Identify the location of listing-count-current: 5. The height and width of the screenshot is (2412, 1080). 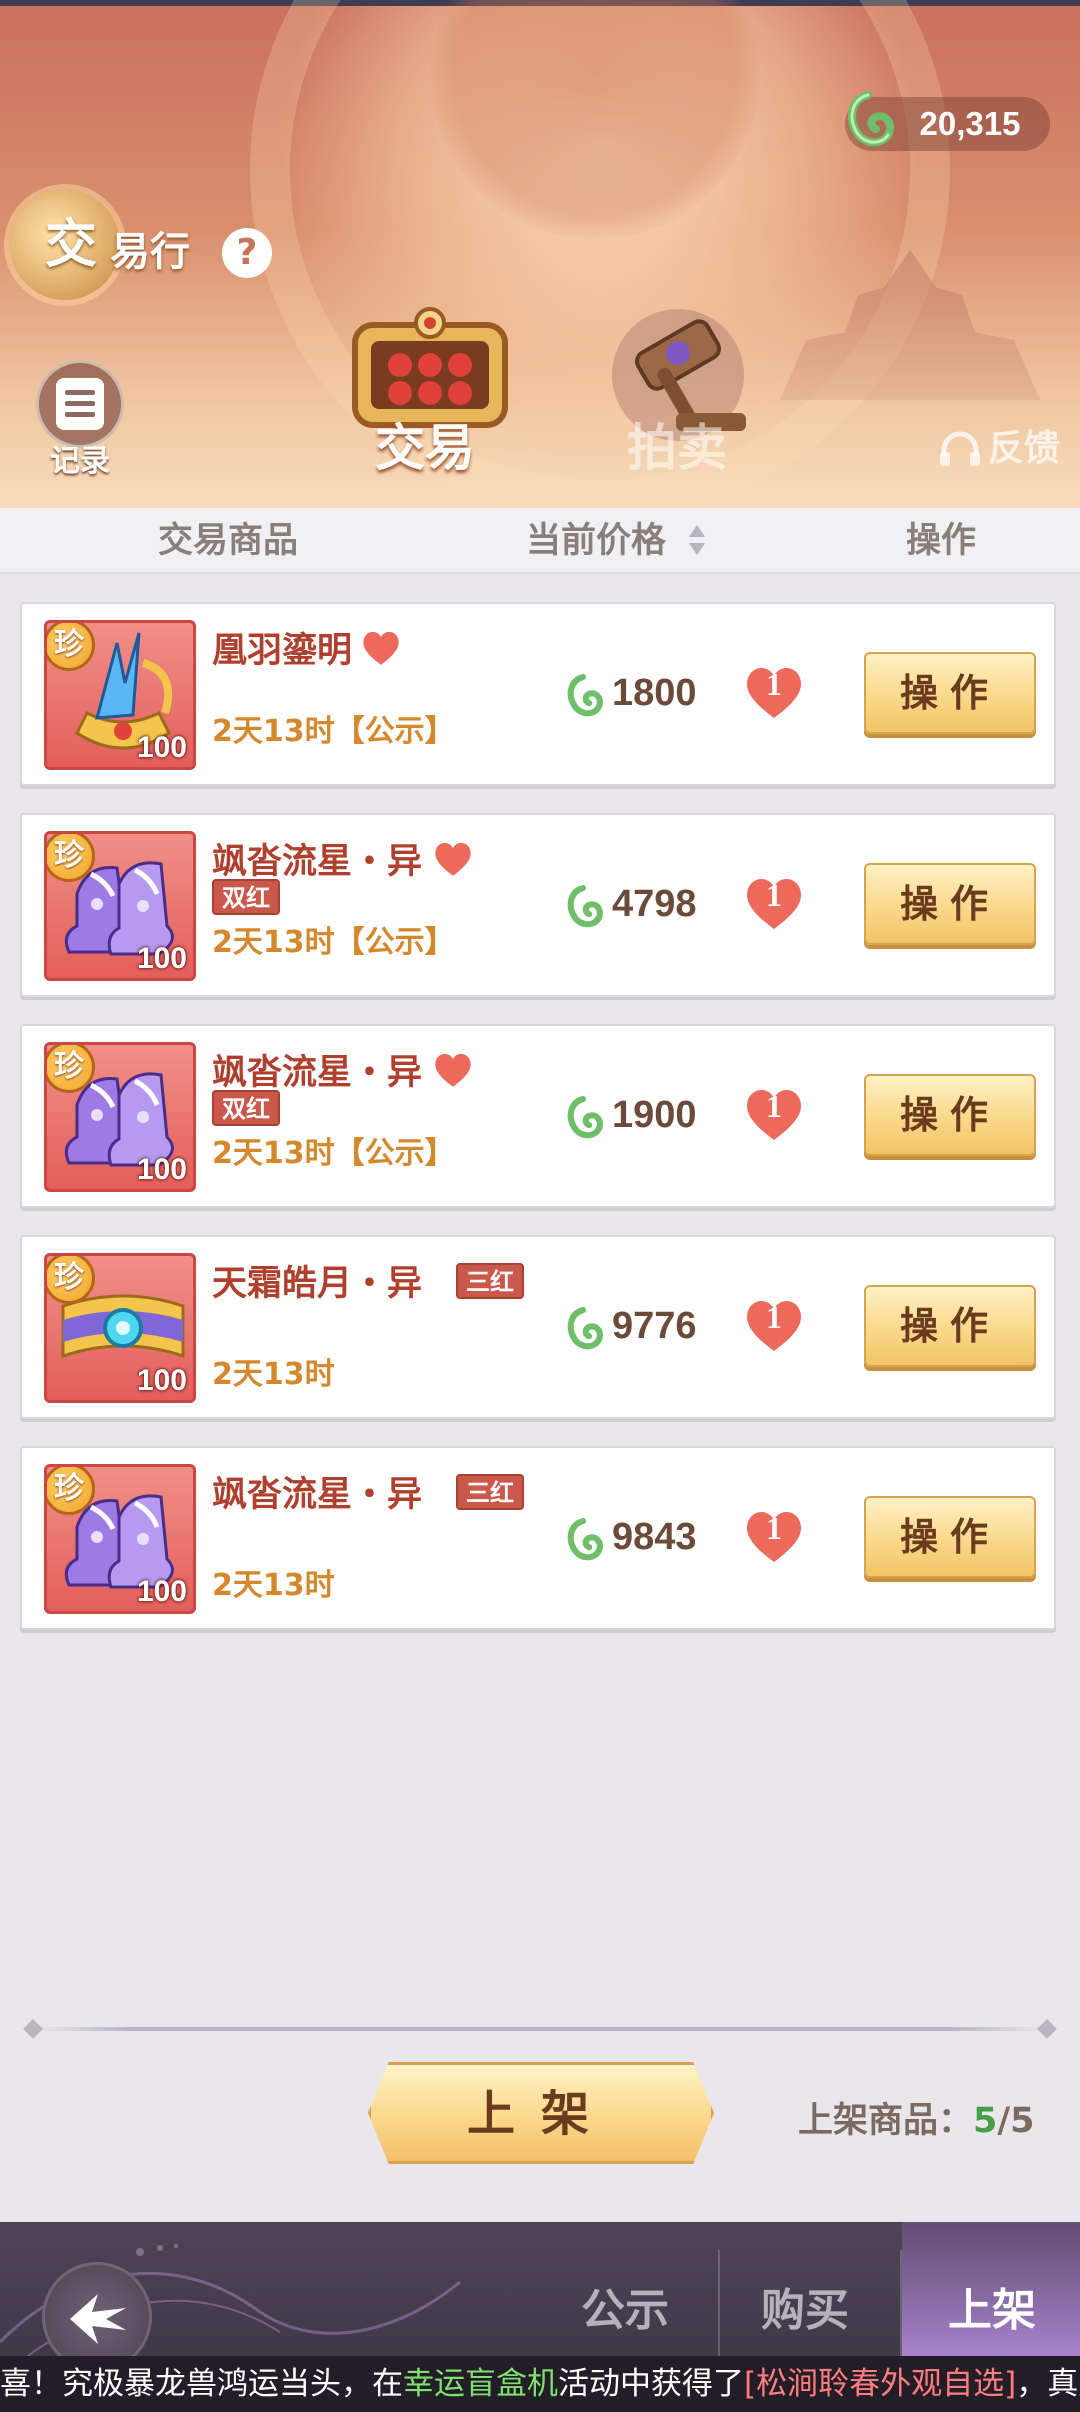
(985, 2121).